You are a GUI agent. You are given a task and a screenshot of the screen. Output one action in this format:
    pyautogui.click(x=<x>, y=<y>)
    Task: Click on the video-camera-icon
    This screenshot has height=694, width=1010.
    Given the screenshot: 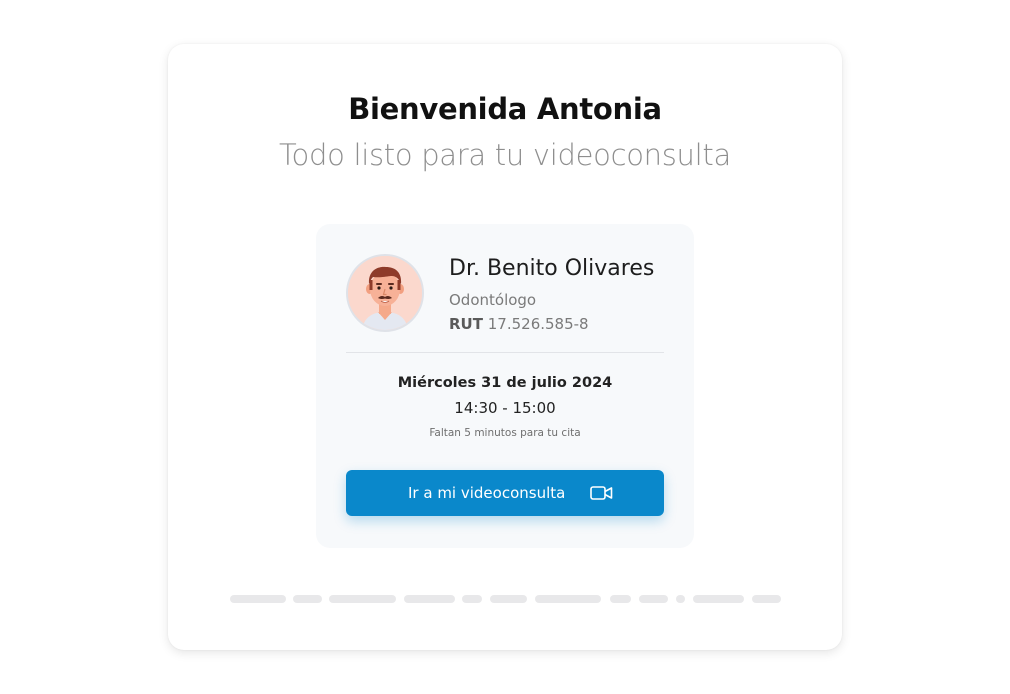 What is the action you would take?
    pyautogui.click(x=602, y=493)
    